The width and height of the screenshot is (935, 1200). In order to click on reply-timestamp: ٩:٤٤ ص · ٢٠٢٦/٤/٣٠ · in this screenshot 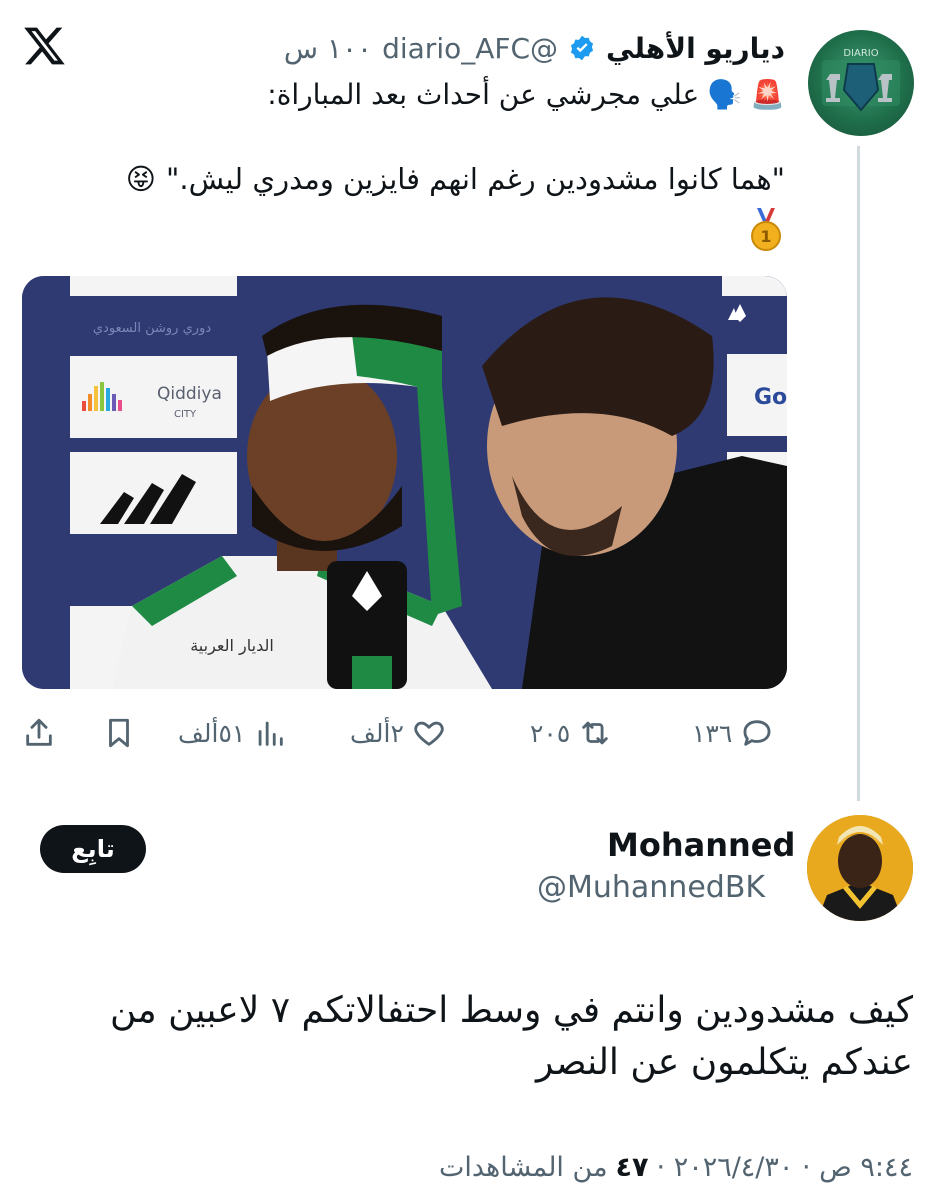, I will do `click(785, 1167)`.